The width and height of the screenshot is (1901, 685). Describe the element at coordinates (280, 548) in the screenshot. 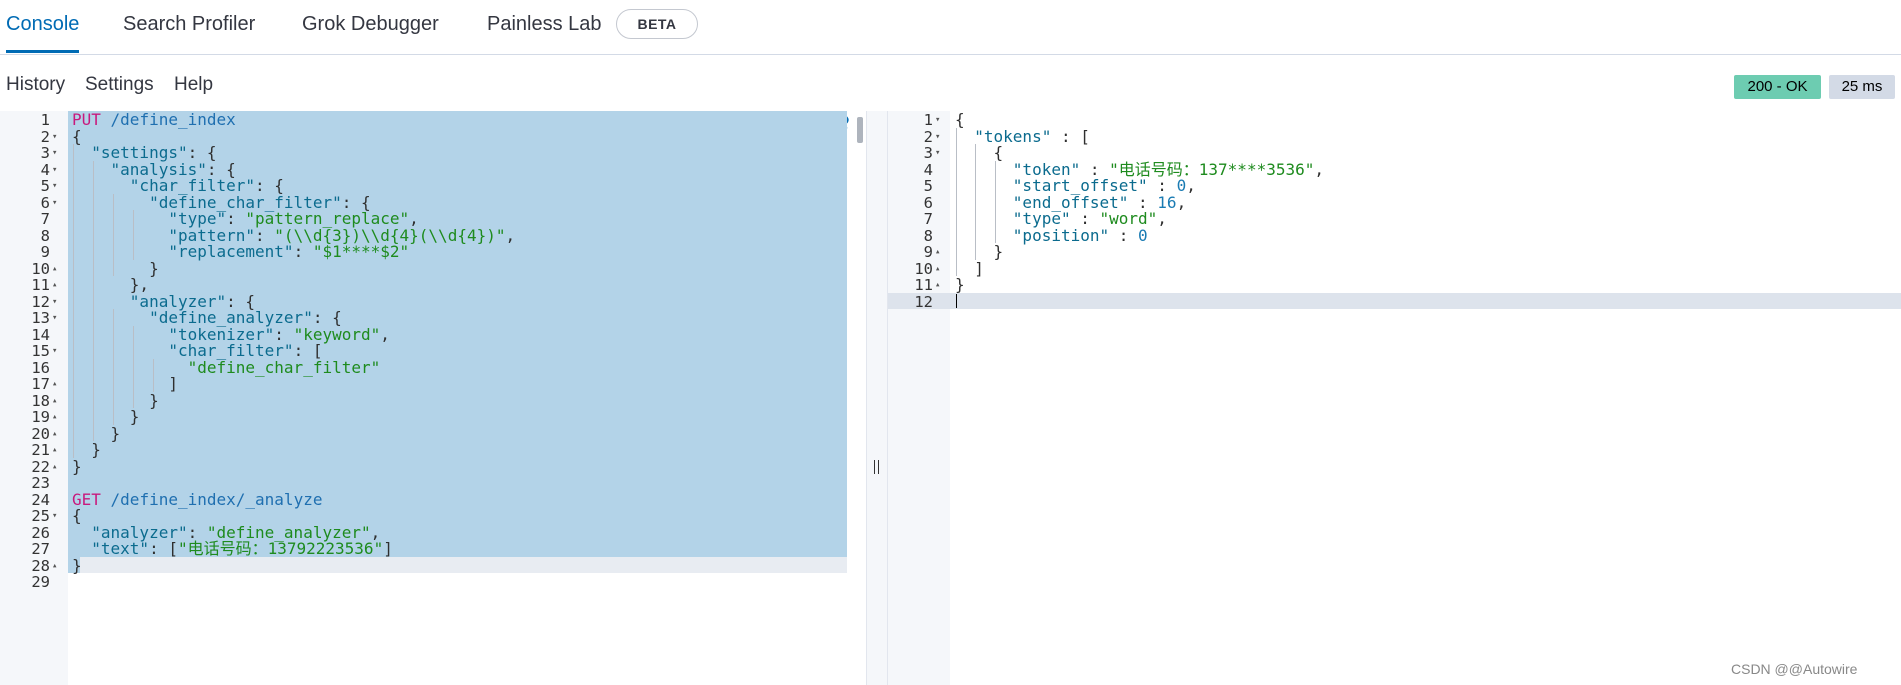

I see `code-token: "电话号码：13792223536"` at that location.